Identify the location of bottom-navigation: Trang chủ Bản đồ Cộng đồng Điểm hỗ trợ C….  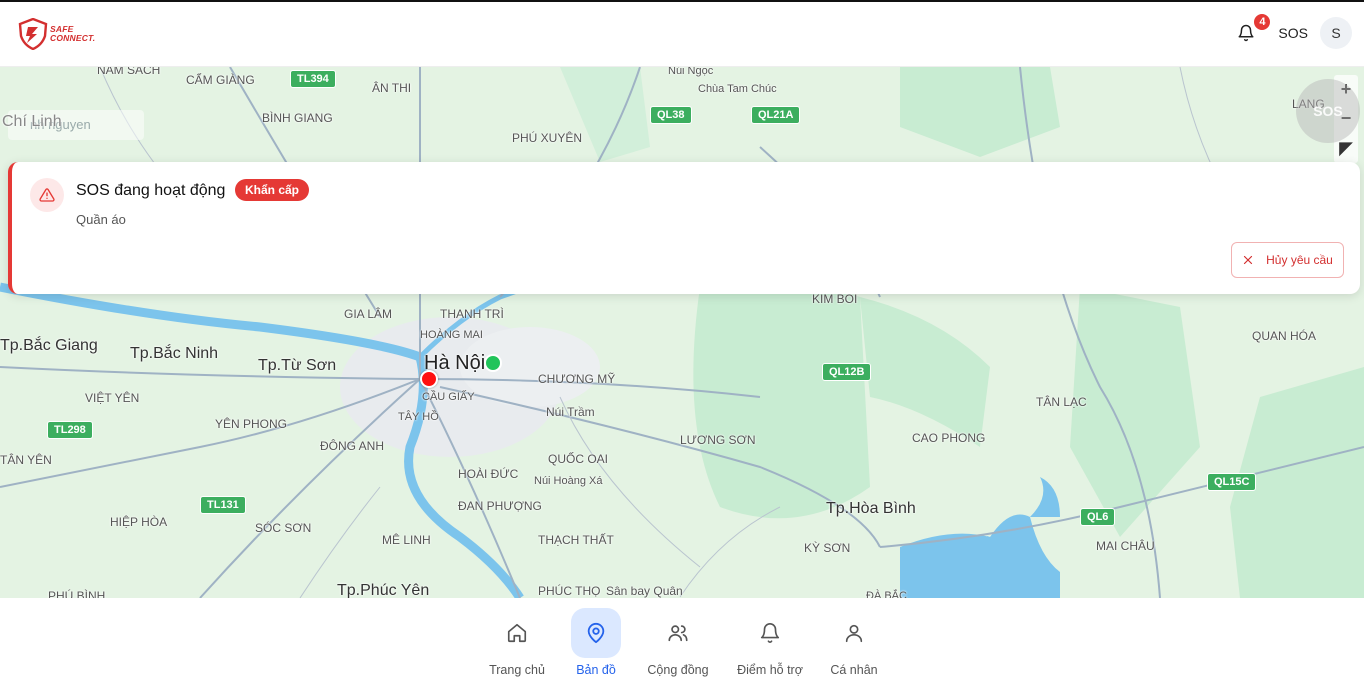
(682, 640).